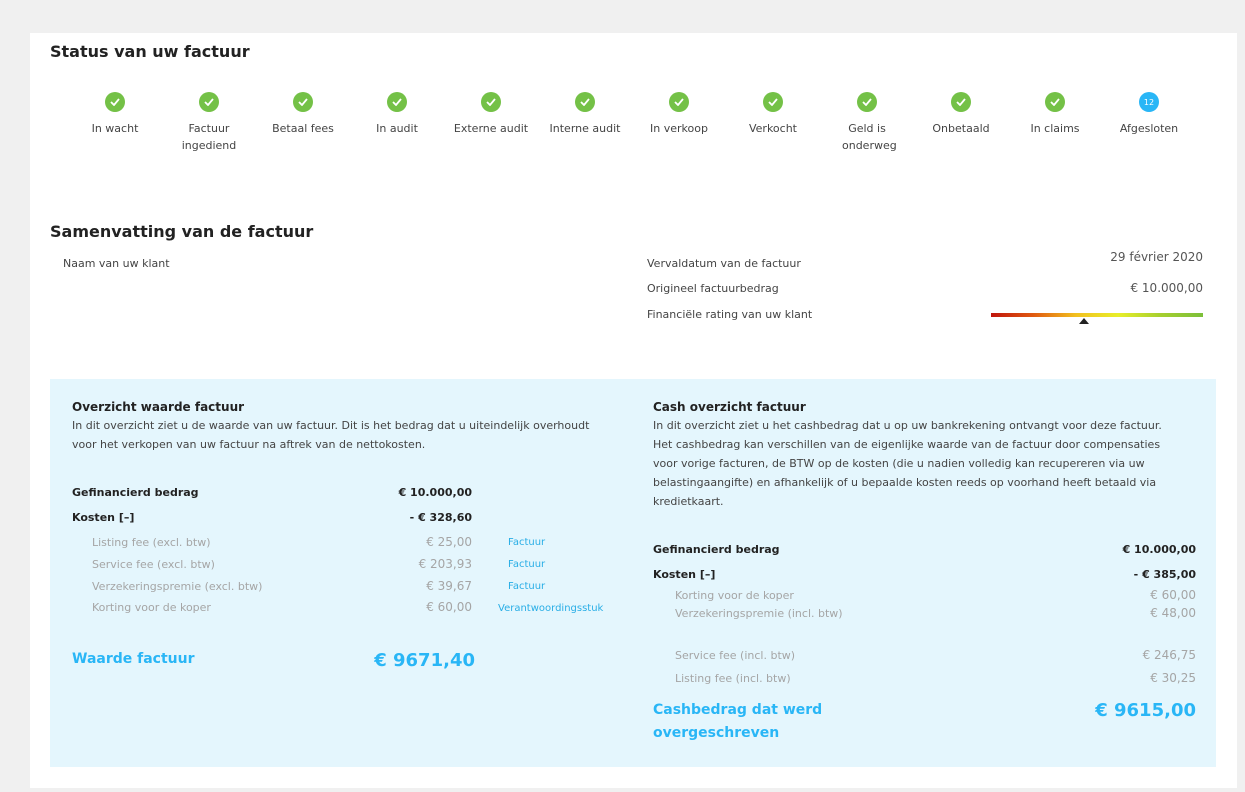  Describe the element at coordinates (103, 517) in the screenshot. I see `costs-label: Kosten [–]` at that location.